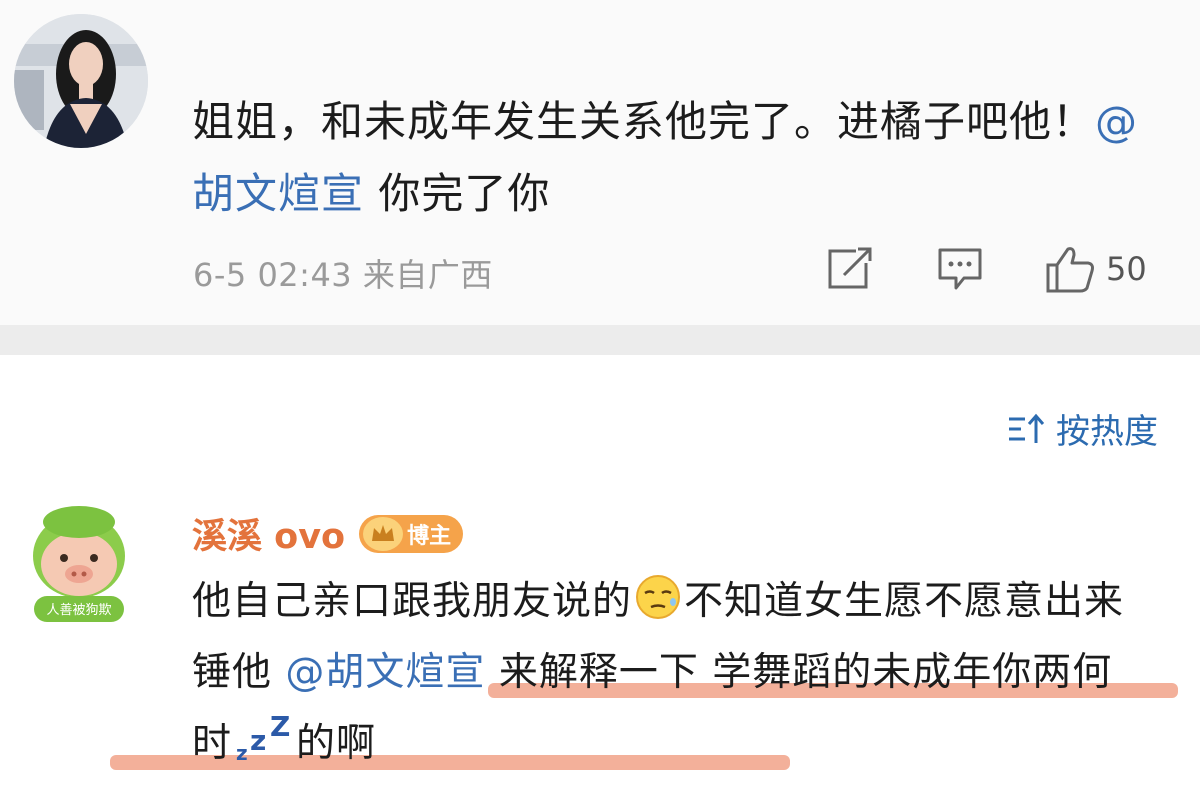 Image resolution: width=1200 pixels, height=798 pixels. What do you see at coordinates (457, 193) in the screenshot?
I see `post-text-tail: 你完了你` at bounding box center [457, 193].